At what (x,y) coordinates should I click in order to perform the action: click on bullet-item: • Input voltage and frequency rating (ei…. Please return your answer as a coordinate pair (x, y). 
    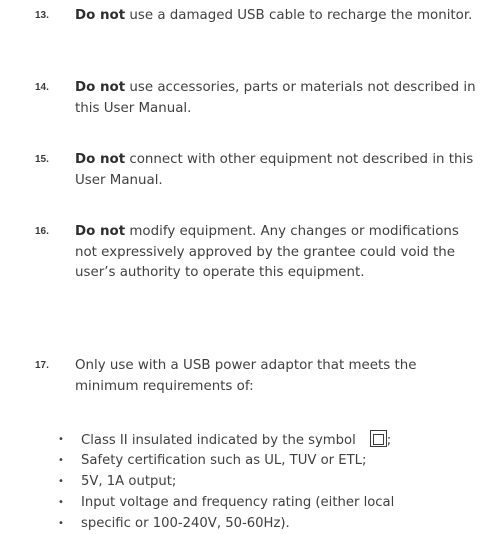
    Looking at the image, I should click on (270, 503).